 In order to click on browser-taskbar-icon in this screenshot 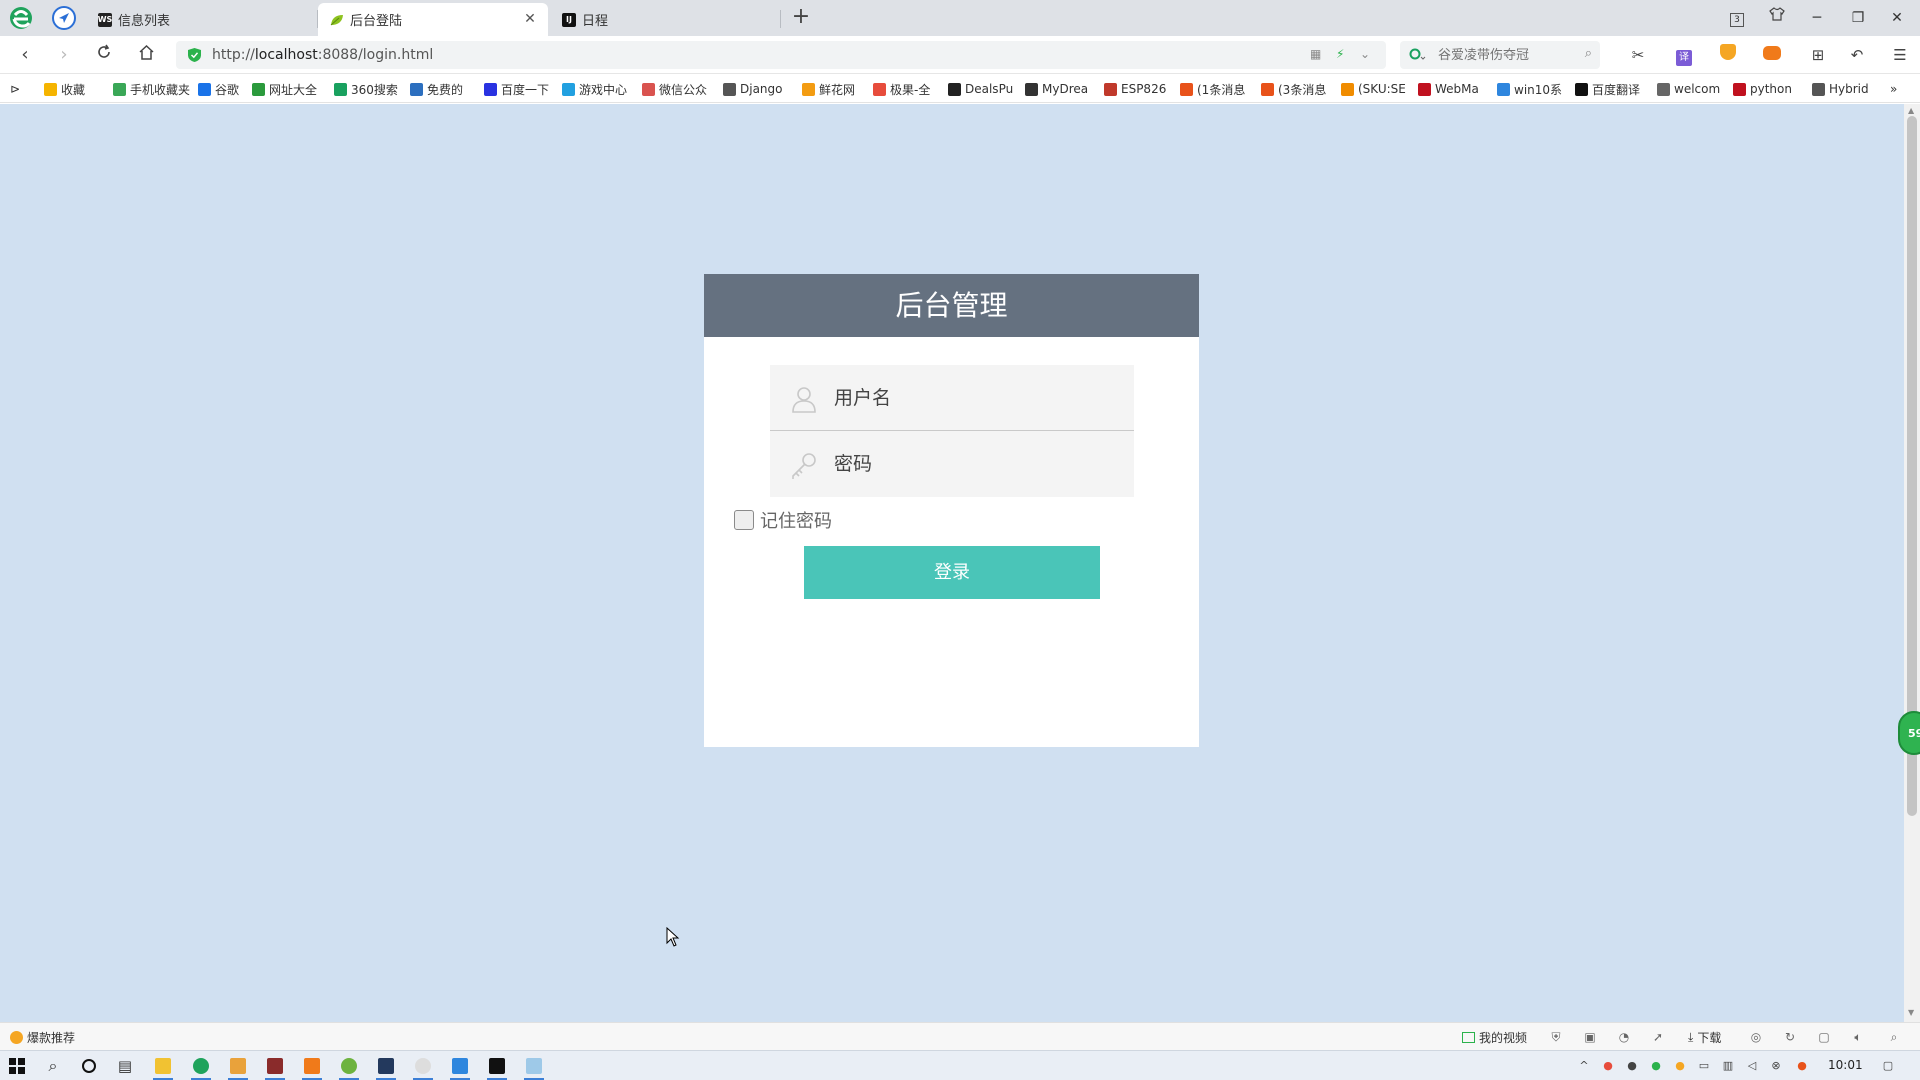, I will do `click(201, 1067)`.